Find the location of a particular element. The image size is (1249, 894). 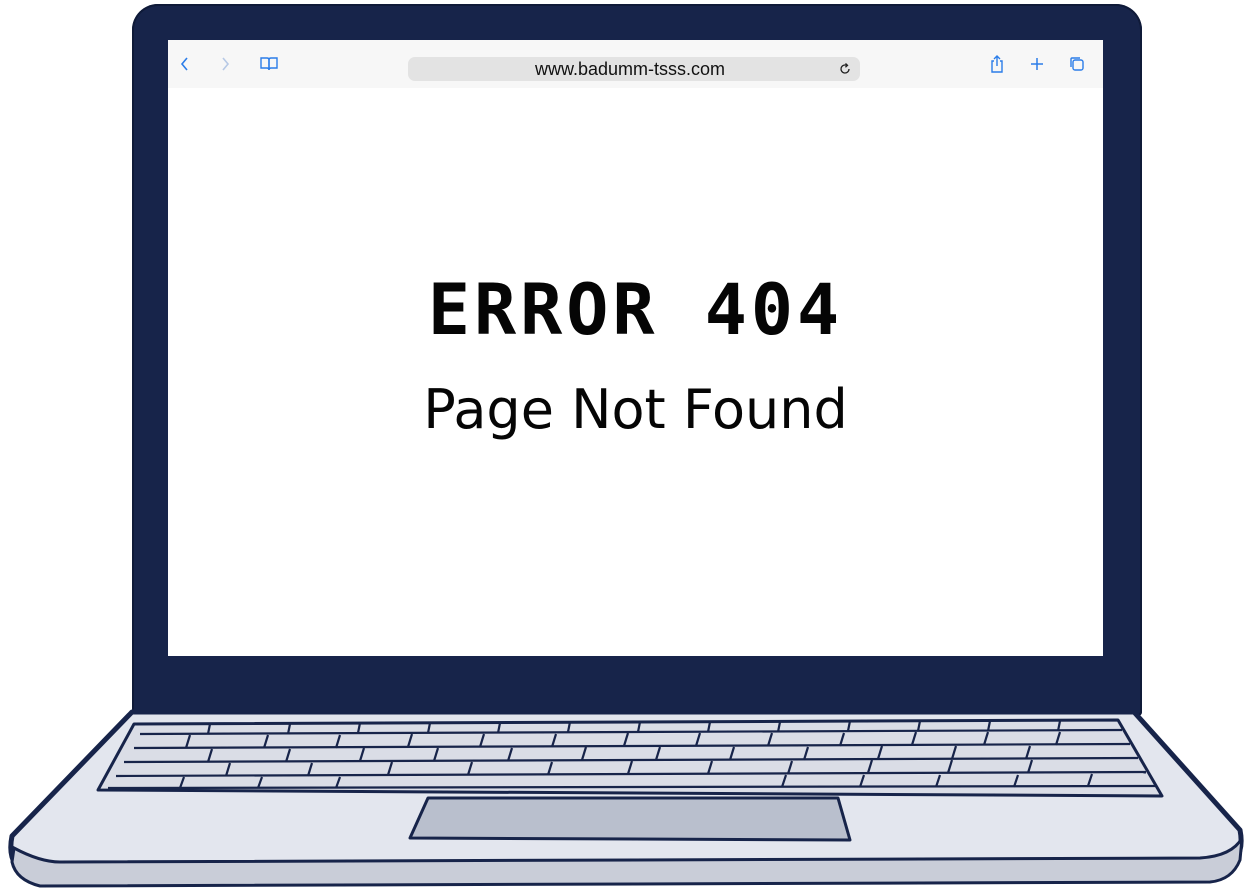

share-icon is located at coordinates (997, 64).